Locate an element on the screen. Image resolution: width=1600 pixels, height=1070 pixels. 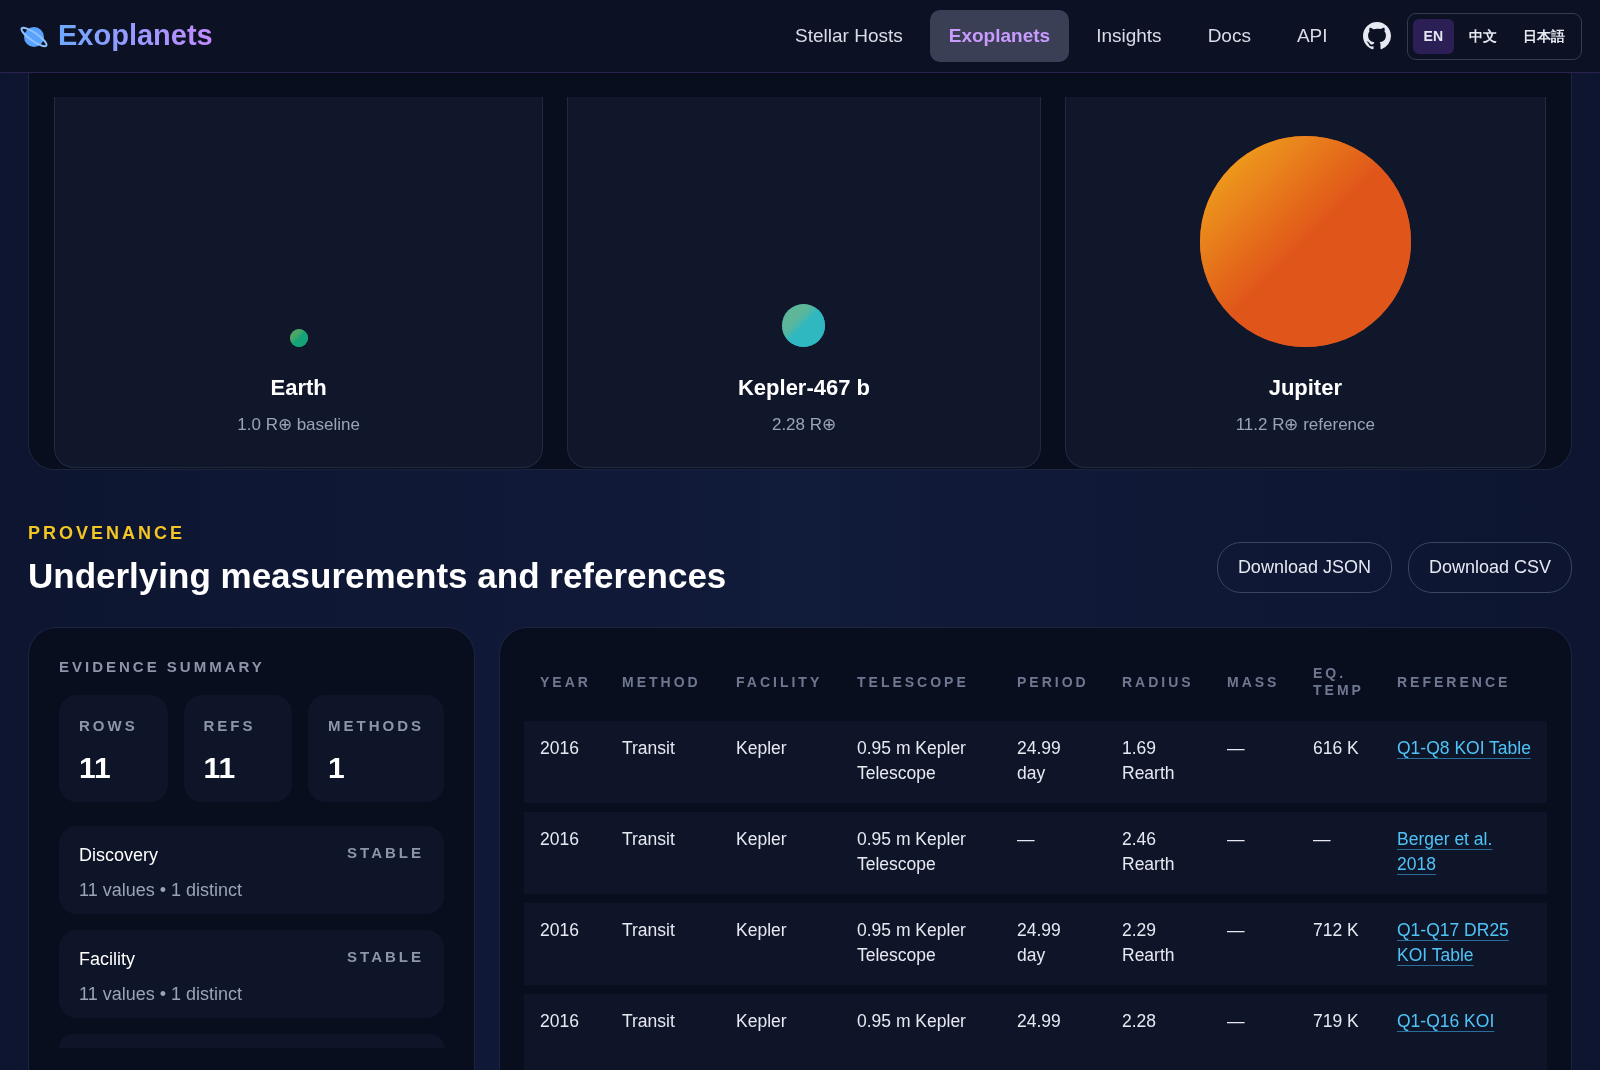
stat-label: METHODS is located at coordinates (376, 725).